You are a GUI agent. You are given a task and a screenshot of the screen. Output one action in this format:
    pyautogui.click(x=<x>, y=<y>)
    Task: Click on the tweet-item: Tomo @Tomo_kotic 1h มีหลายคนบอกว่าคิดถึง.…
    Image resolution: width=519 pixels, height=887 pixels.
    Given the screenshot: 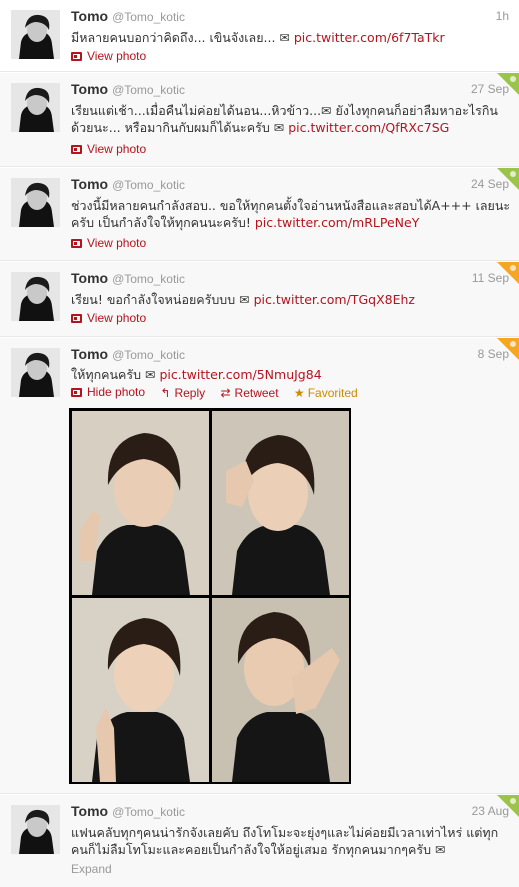 What is the action you would take?
    pyautogui.click(x=259, y=36)
    